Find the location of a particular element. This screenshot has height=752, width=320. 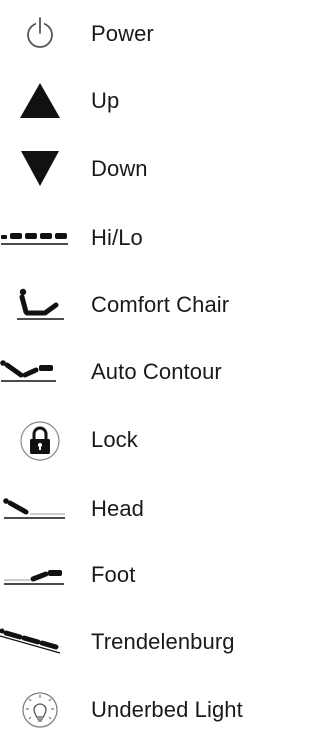

legend-label-down: Down is located at coordinates (119, 168).